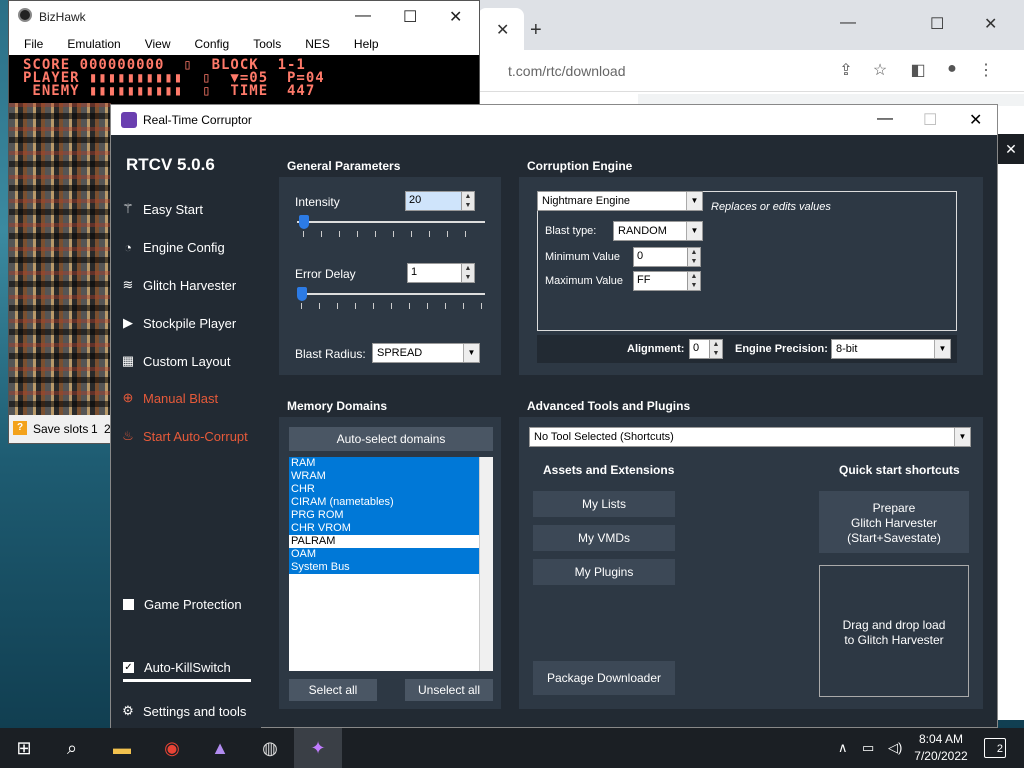 Image resolution: width=1024 pixels, height=768 pixels. What do you see at coordinates (930, 120) in the screenshot?
I see `rtc-maximize-button: ☐` at bounding box center [930, 120].